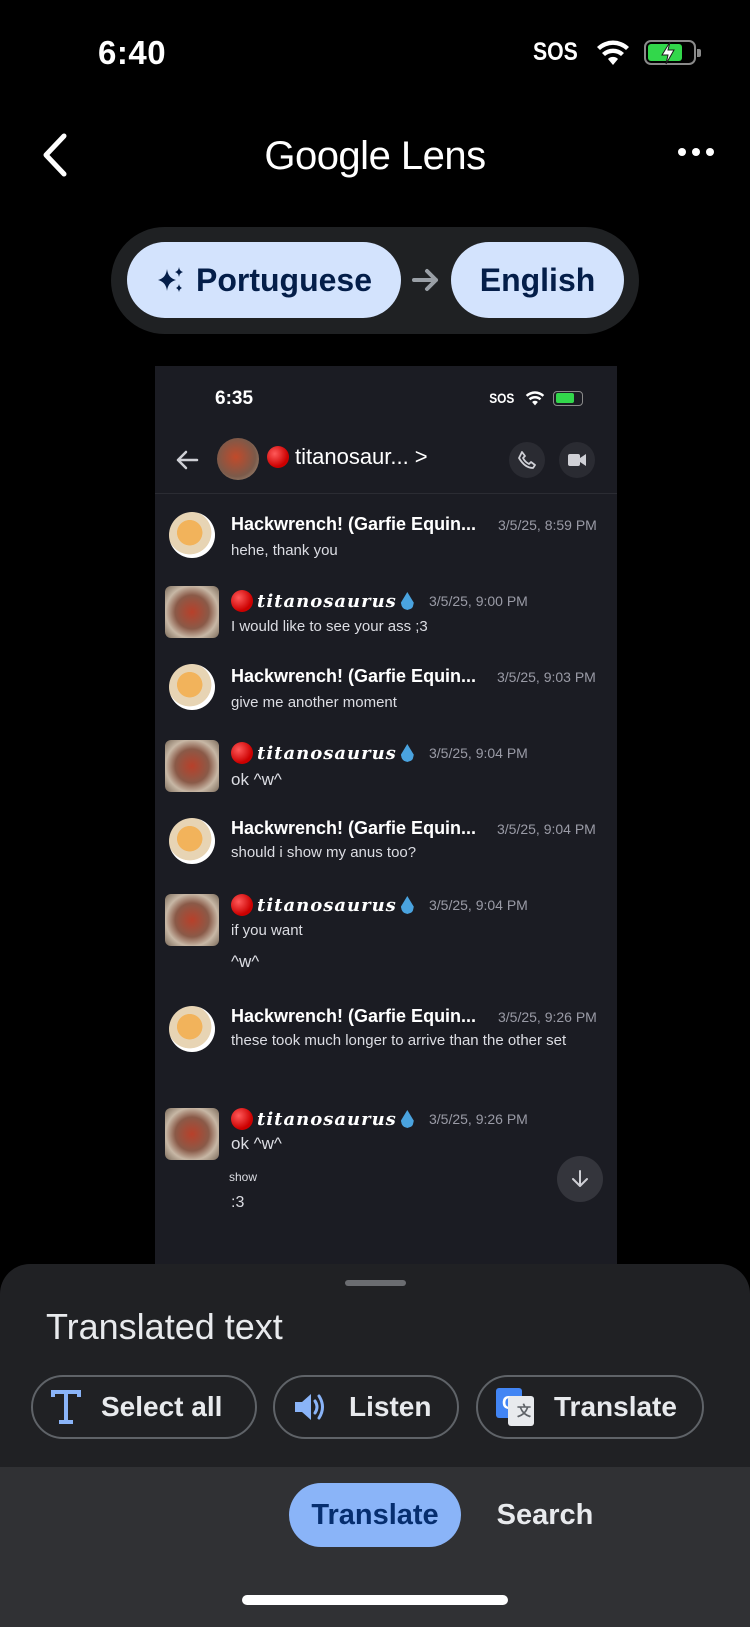 The image size is (750, 1627). Describe the element at coordinates (170, 279) in the screenshot. I see `sparkle-icon` at that location.